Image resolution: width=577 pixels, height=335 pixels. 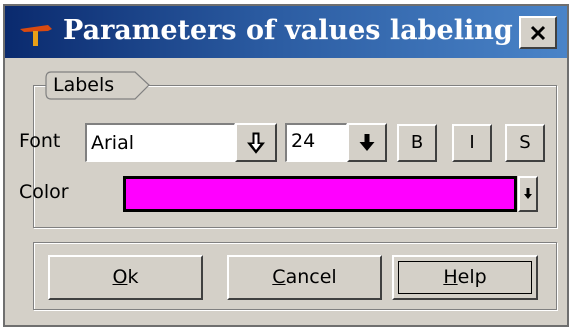 I want to click on color-label: Color, so click(x=44, y=192).